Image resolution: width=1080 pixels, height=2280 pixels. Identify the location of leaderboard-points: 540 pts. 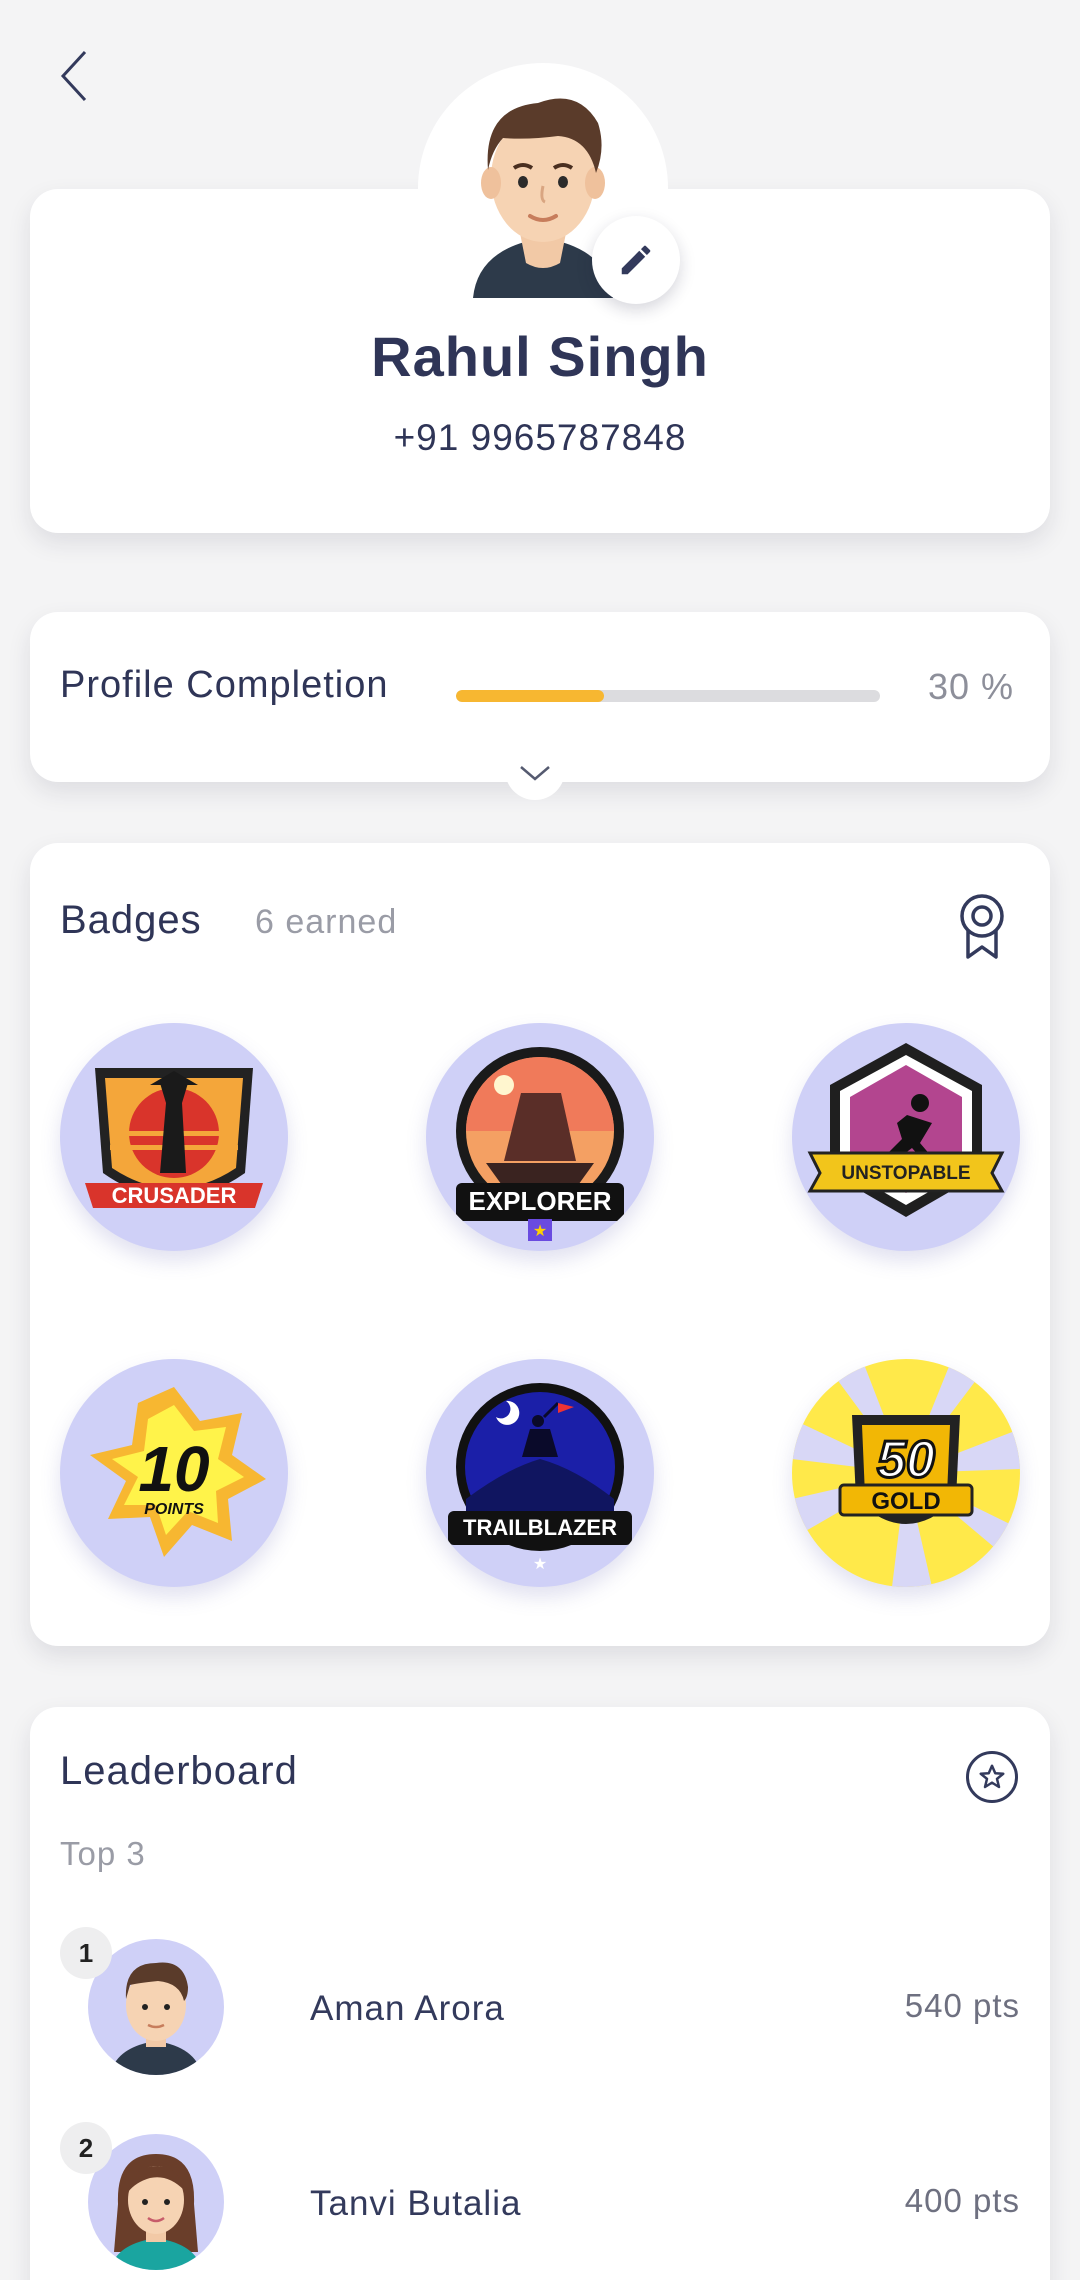
(962, 2005).